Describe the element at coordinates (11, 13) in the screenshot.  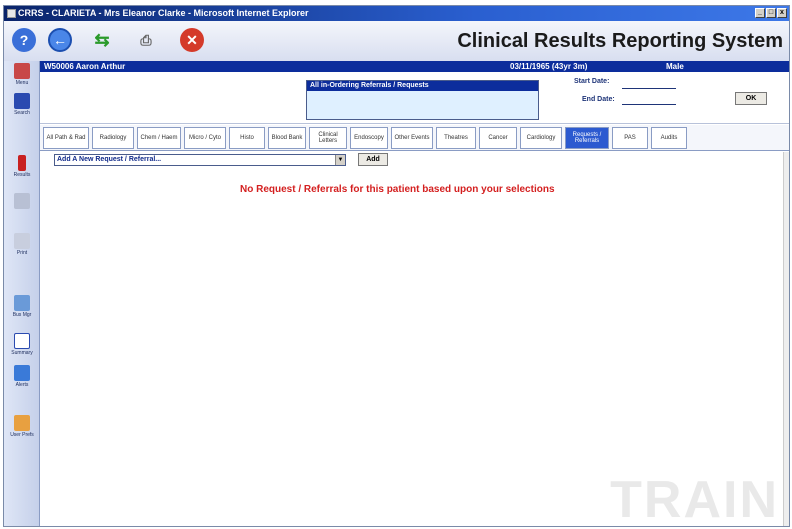
I see `ie-icon` at that location.